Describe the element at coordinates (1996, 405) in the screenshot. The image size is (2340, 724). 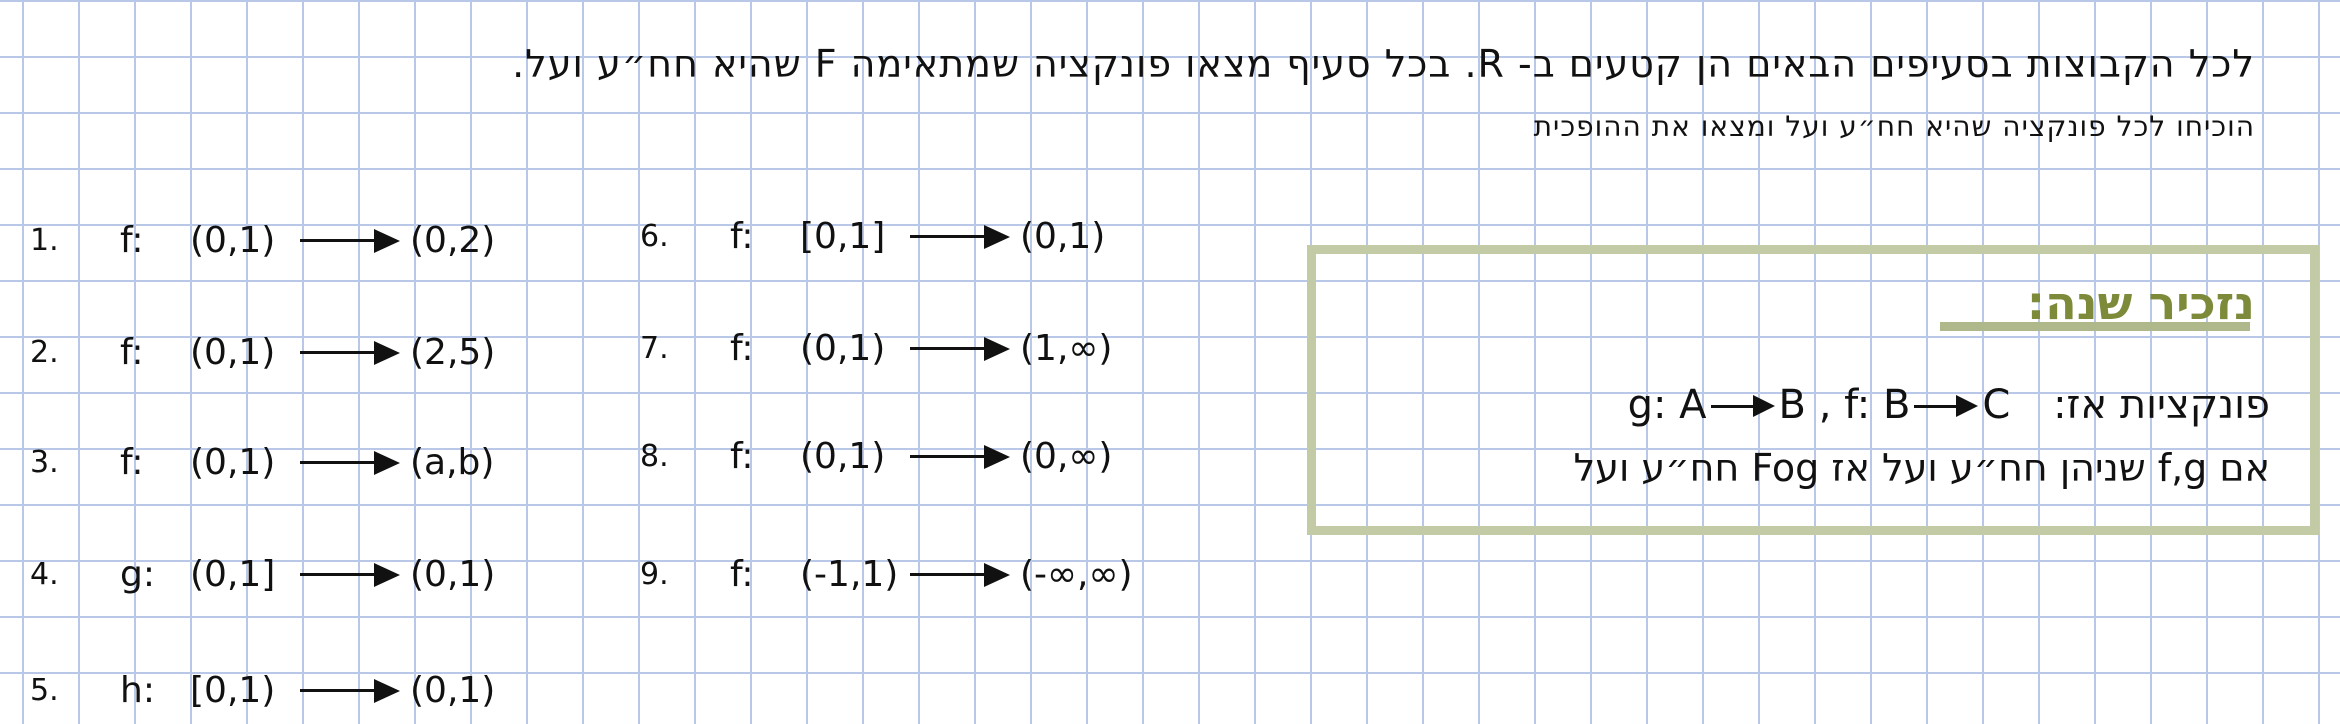
I see `f-target: C` at that location.